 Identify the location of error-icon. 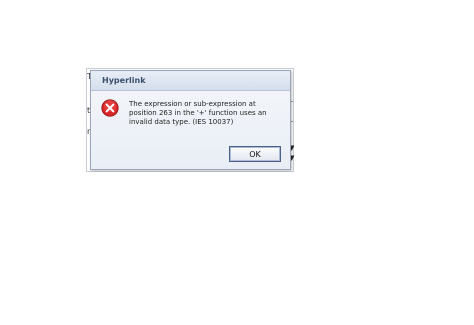
(110, 108).